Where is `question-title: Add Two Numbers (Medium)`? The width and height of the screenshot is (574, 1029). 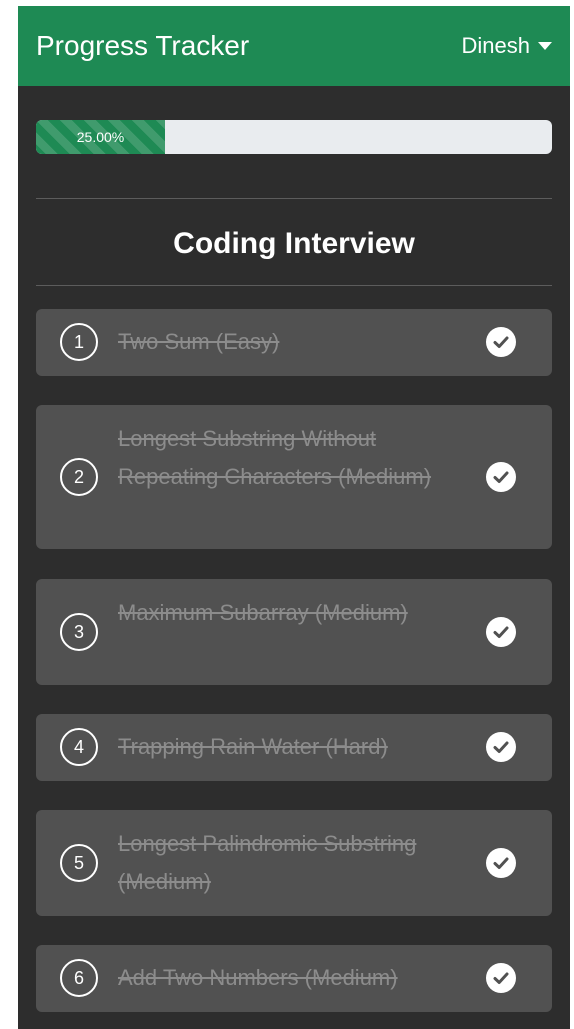 question-title: Add Two Numbers (Medium) is located at coordinates (258, 977).